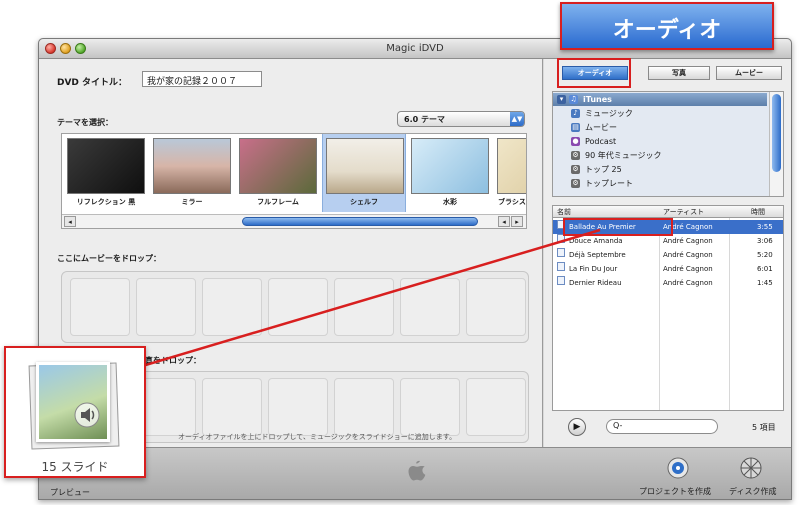  Describe the element at coordinates (278, 202) in the screenshot. I see `theme-name: フルフレーム` at that location.